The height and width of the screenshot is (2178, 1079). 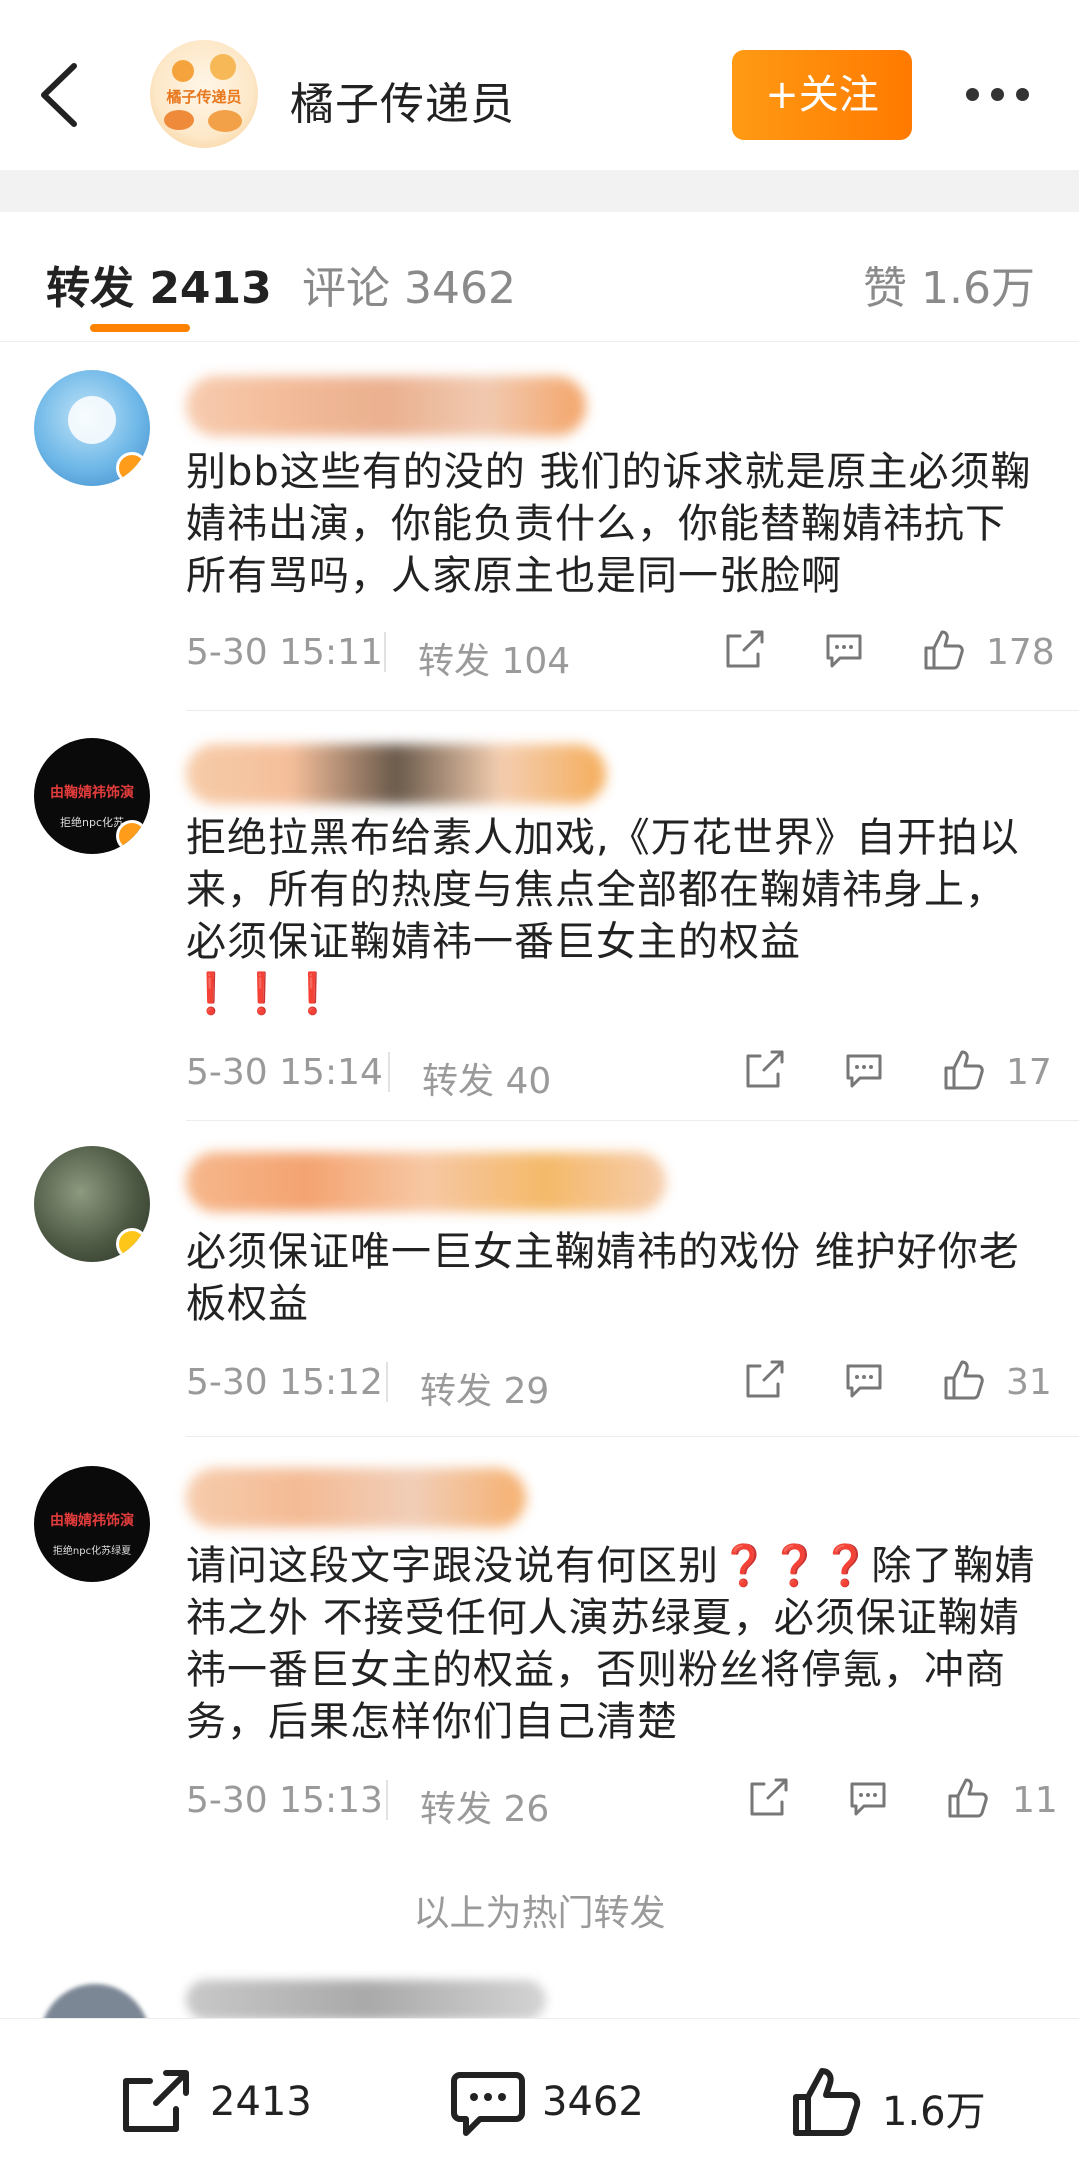 I want to click on avatar-text: 橘子传递员, so click(x=204, y=97).